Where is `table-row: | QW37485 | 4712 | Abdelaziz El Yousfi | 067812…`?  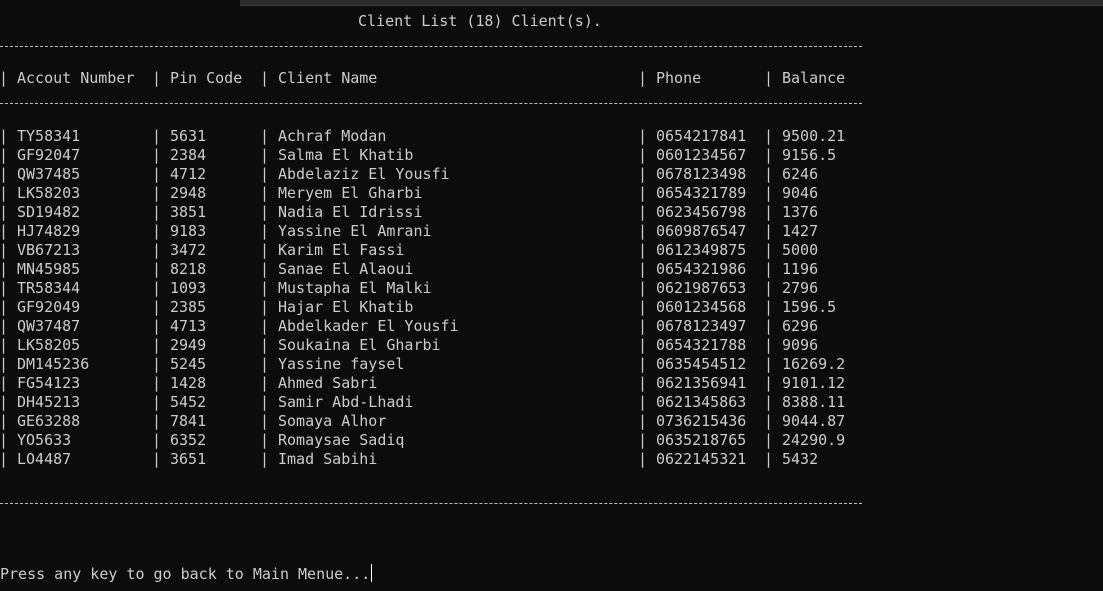 table-row: | QW37485 | 4712 | Abdelaziz El Yousfi | 067812… is located at coordinates (435, 174).